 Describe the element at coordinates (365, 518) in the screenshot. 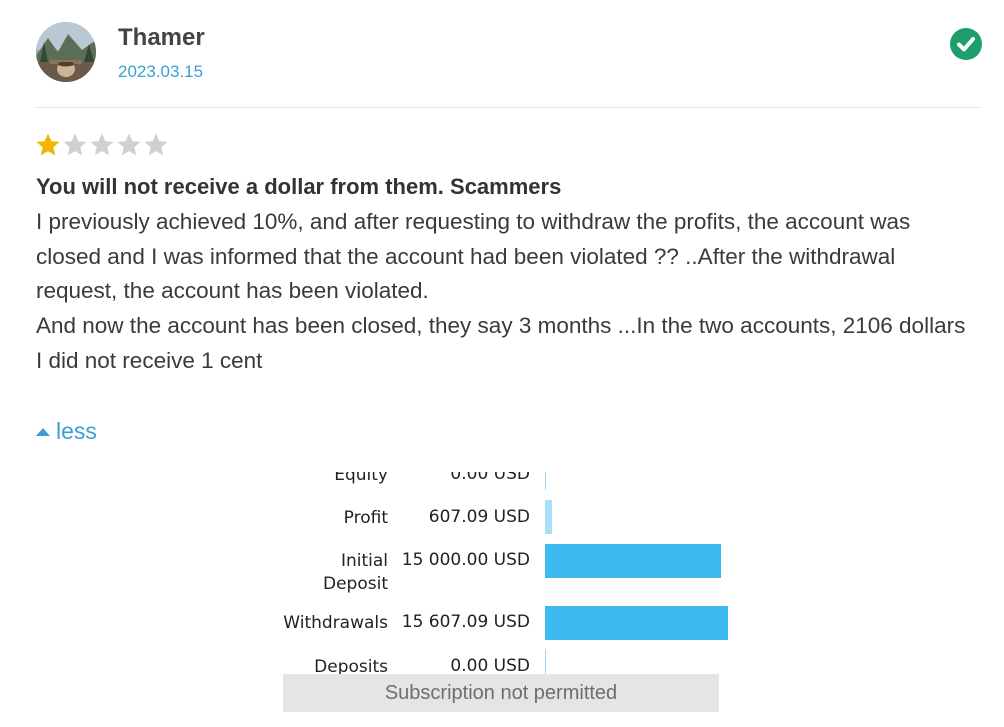

I see `stat-label: Profit` at that location.